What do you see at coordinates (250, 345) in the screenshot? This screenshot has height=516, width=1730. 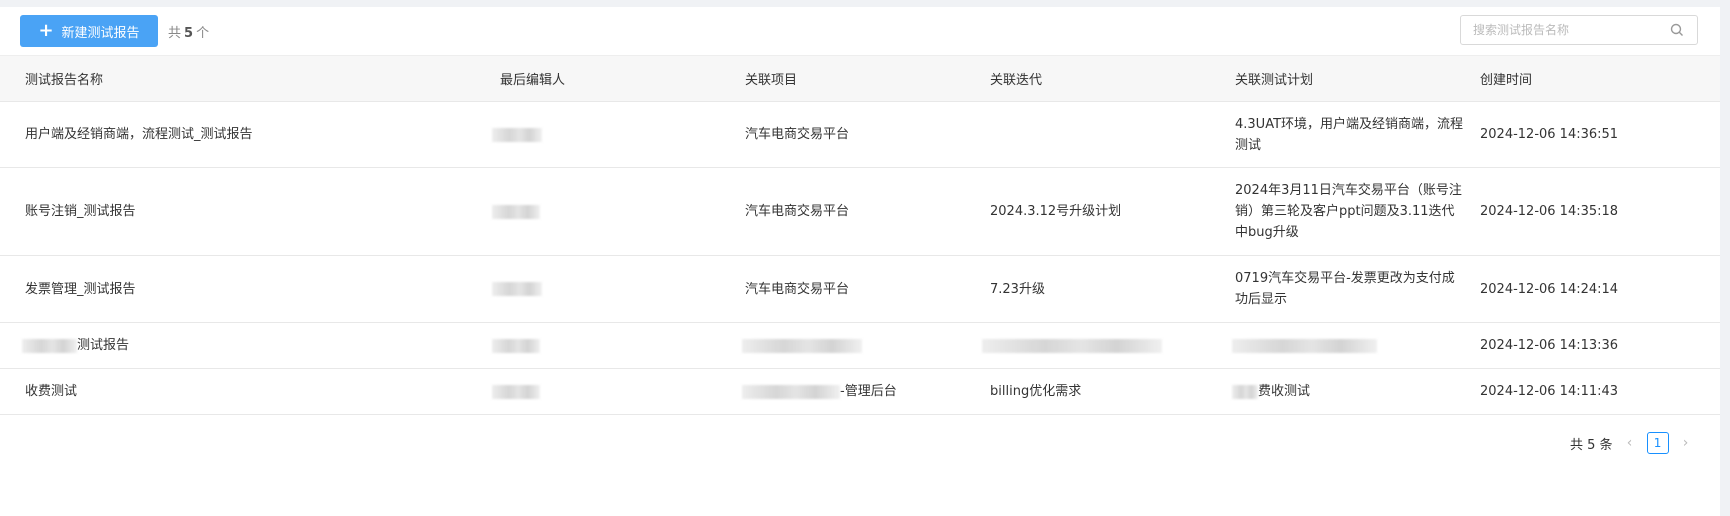 I see `report-name-cell: 测试报告` at bounding box center [250, 345].